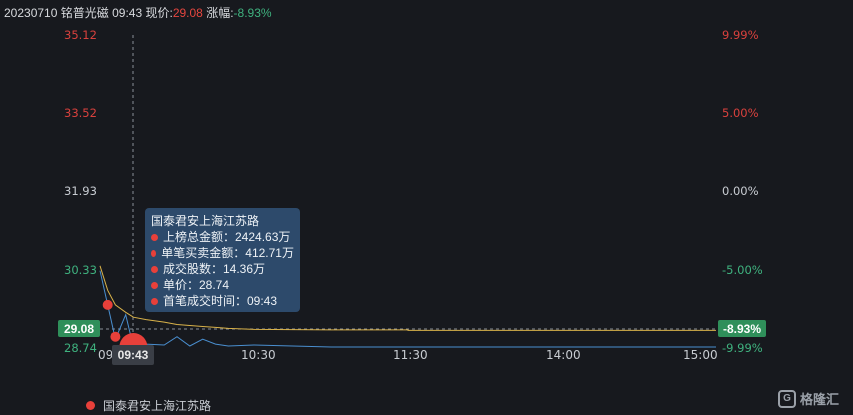  Describe the element at coordinates (80, 113) in the screenshot. I see `y-left-tick-1: 33.52` at that location.